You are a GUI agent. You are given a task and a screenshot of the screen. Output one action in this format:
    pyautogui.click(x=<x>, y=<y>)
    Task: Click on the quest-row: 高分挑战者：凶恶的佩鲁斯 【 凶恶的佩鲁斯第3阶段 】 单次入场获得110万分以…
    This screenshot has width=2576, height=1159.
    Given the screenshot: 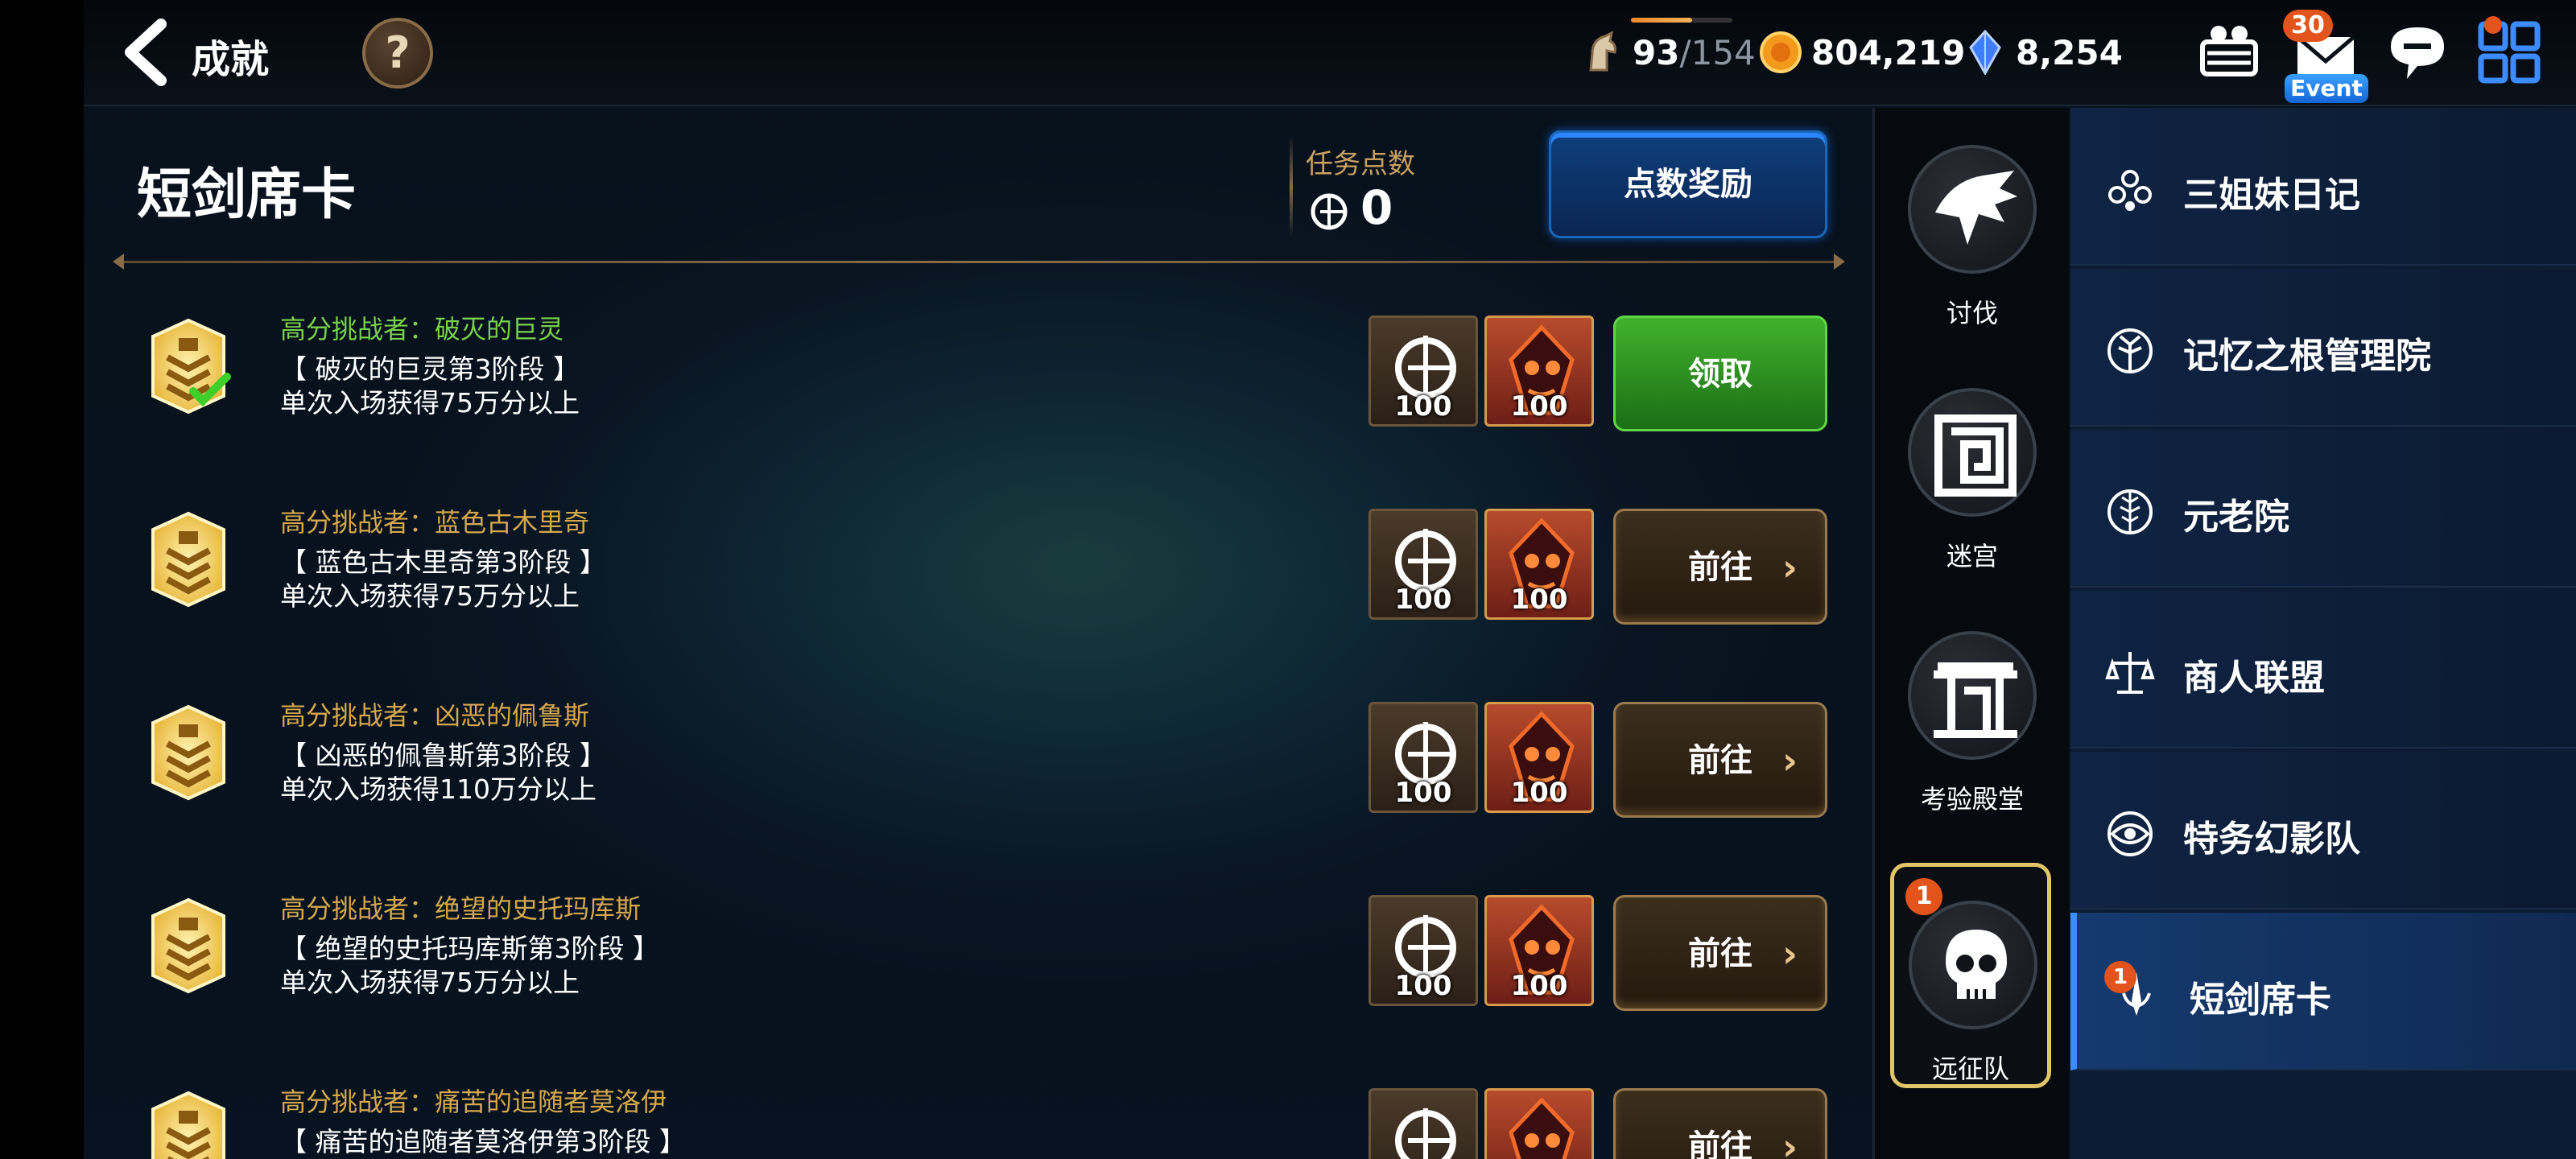 What is the action you would take?
    pyautogui.click(x=978, y=751)
    